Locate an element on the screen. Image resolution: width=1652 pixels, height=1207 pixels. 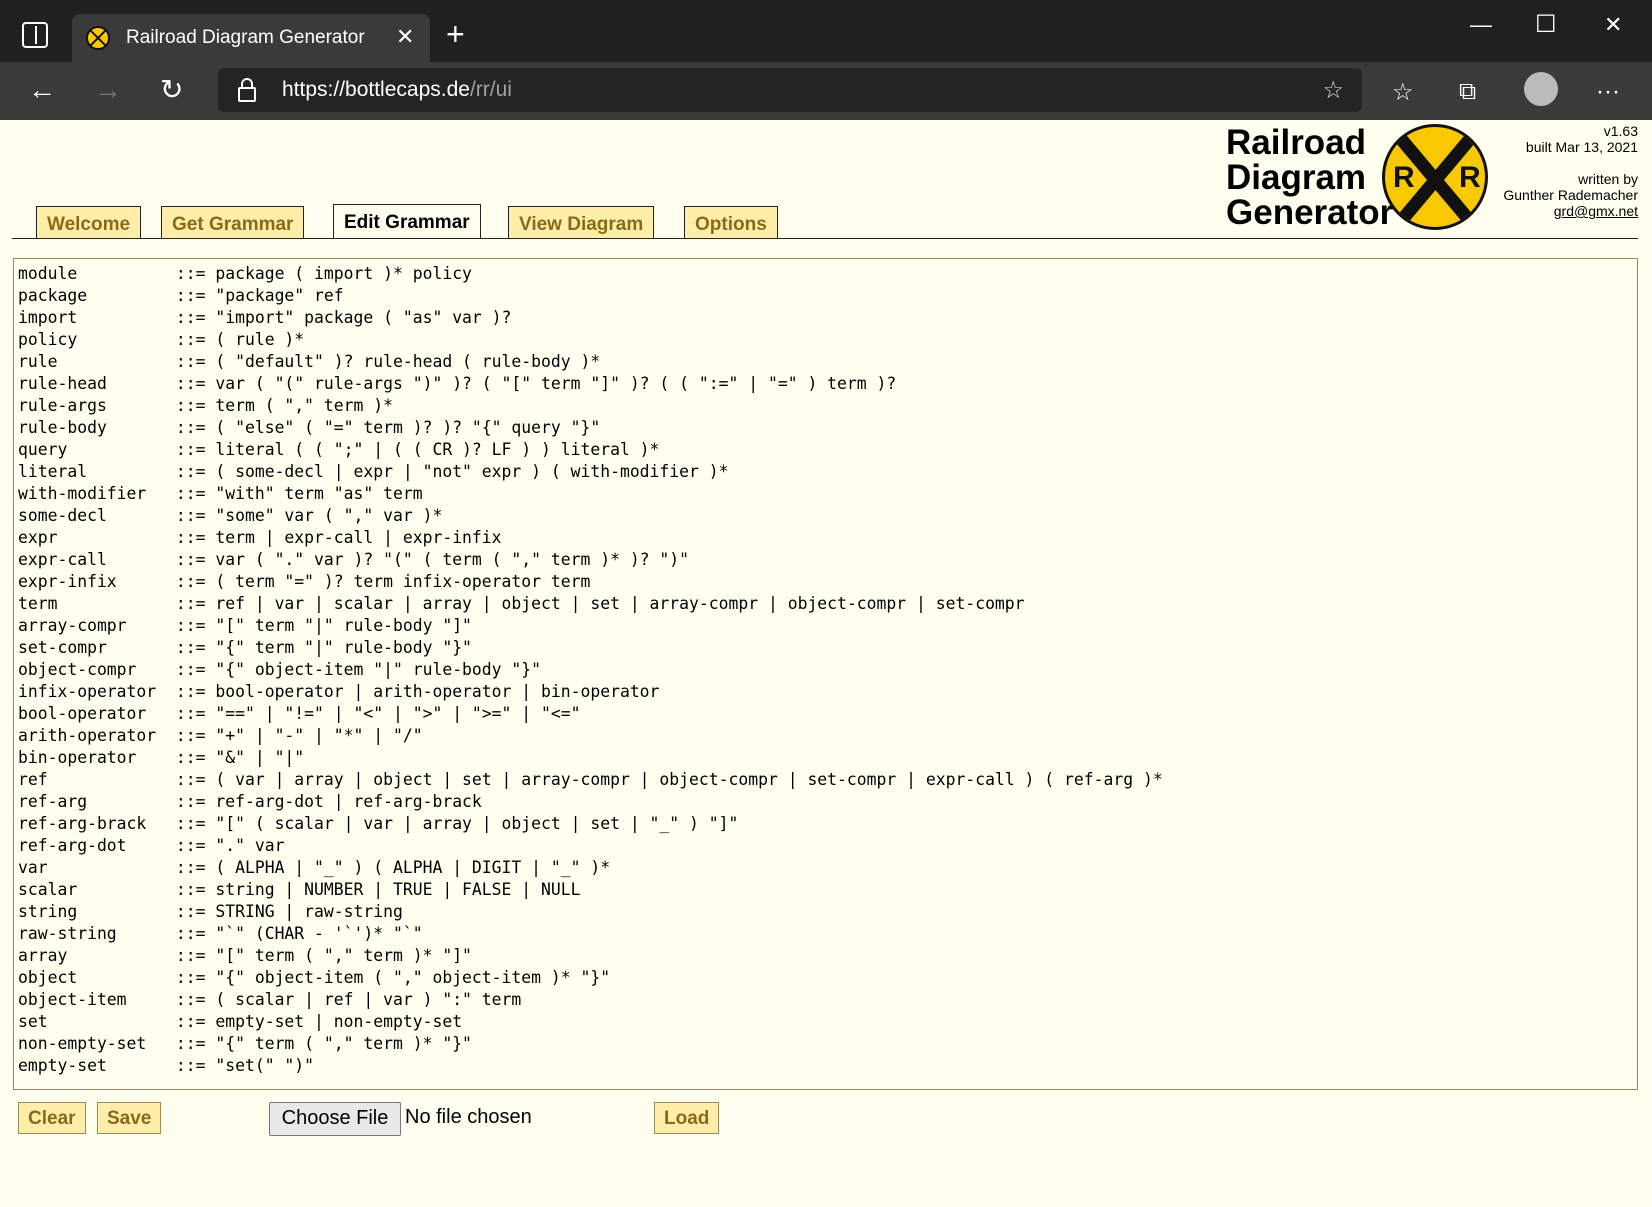
back-icon: ← is located at coordinates (42, 90).